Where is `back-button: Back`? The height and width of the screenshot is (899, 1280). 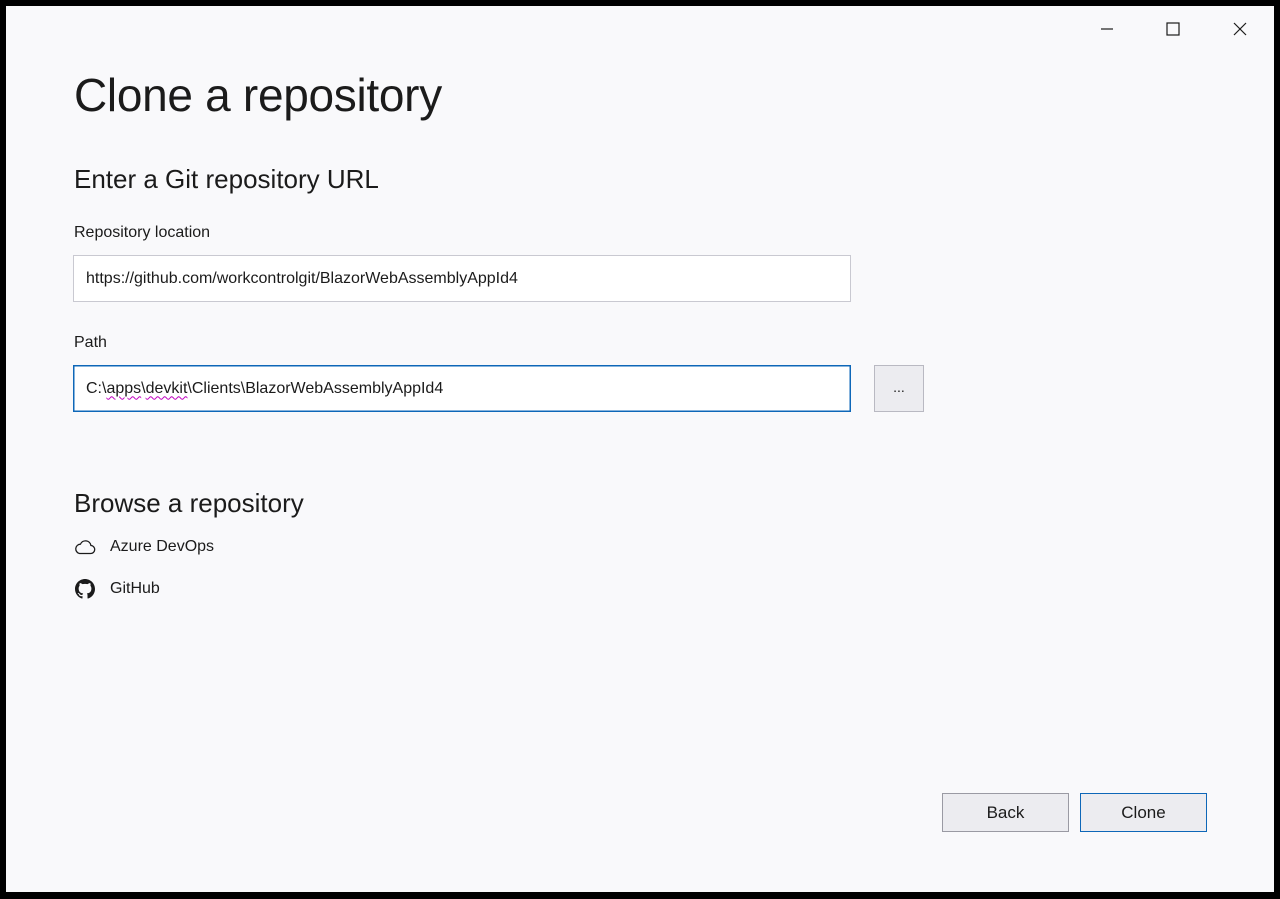
back-button: Back is located at coordinates (1005, 812).